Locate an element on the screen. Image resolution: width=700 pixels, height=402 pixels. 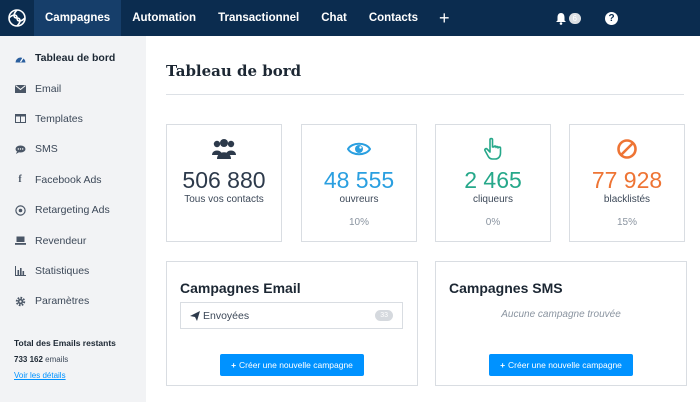
sidebar-item-revendeur: Revendeur is located at coordinates (73, 240).